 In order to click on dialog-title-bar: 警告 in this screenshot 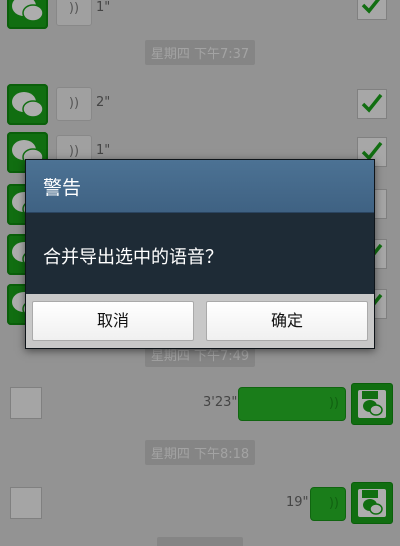, I will do `click(200, 186)`.